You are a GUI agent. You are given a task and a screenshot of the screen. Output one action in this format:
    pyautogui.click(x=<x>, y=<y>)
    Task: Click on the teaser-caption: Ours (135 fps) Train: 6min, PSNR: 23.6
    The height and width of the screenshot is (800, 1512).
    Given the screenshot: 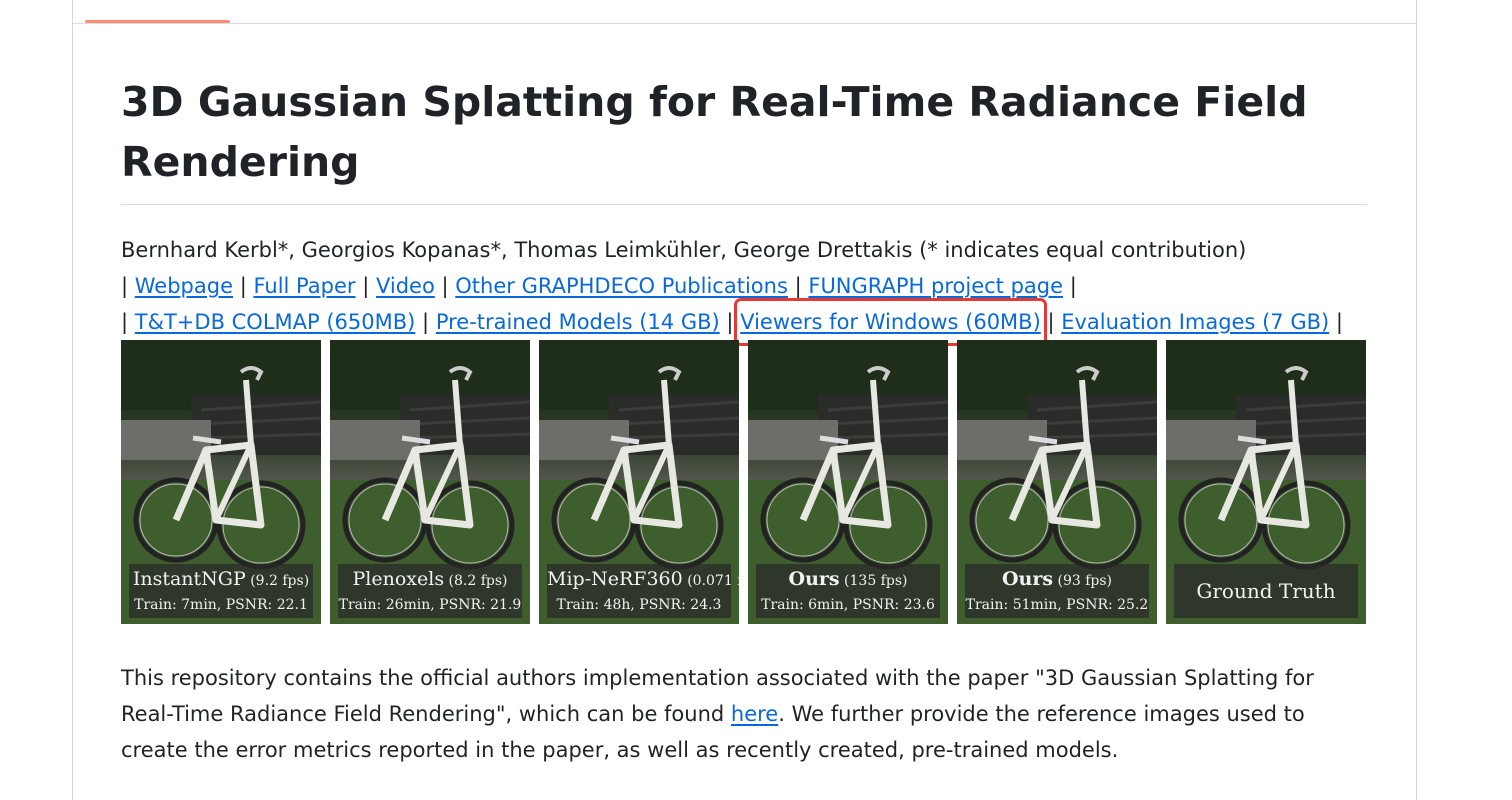 What is the action you would take?
    pyautogui.click(x=848, y=591)
    